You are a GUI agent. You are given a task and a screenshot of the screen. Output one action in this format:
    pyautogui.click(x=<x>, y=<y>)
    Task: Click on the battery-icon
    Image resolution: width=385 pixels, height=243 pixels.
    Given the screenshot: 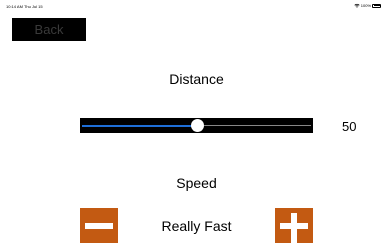 What is the action you would take?
    pyautogui.click(x=376, y=5)
    